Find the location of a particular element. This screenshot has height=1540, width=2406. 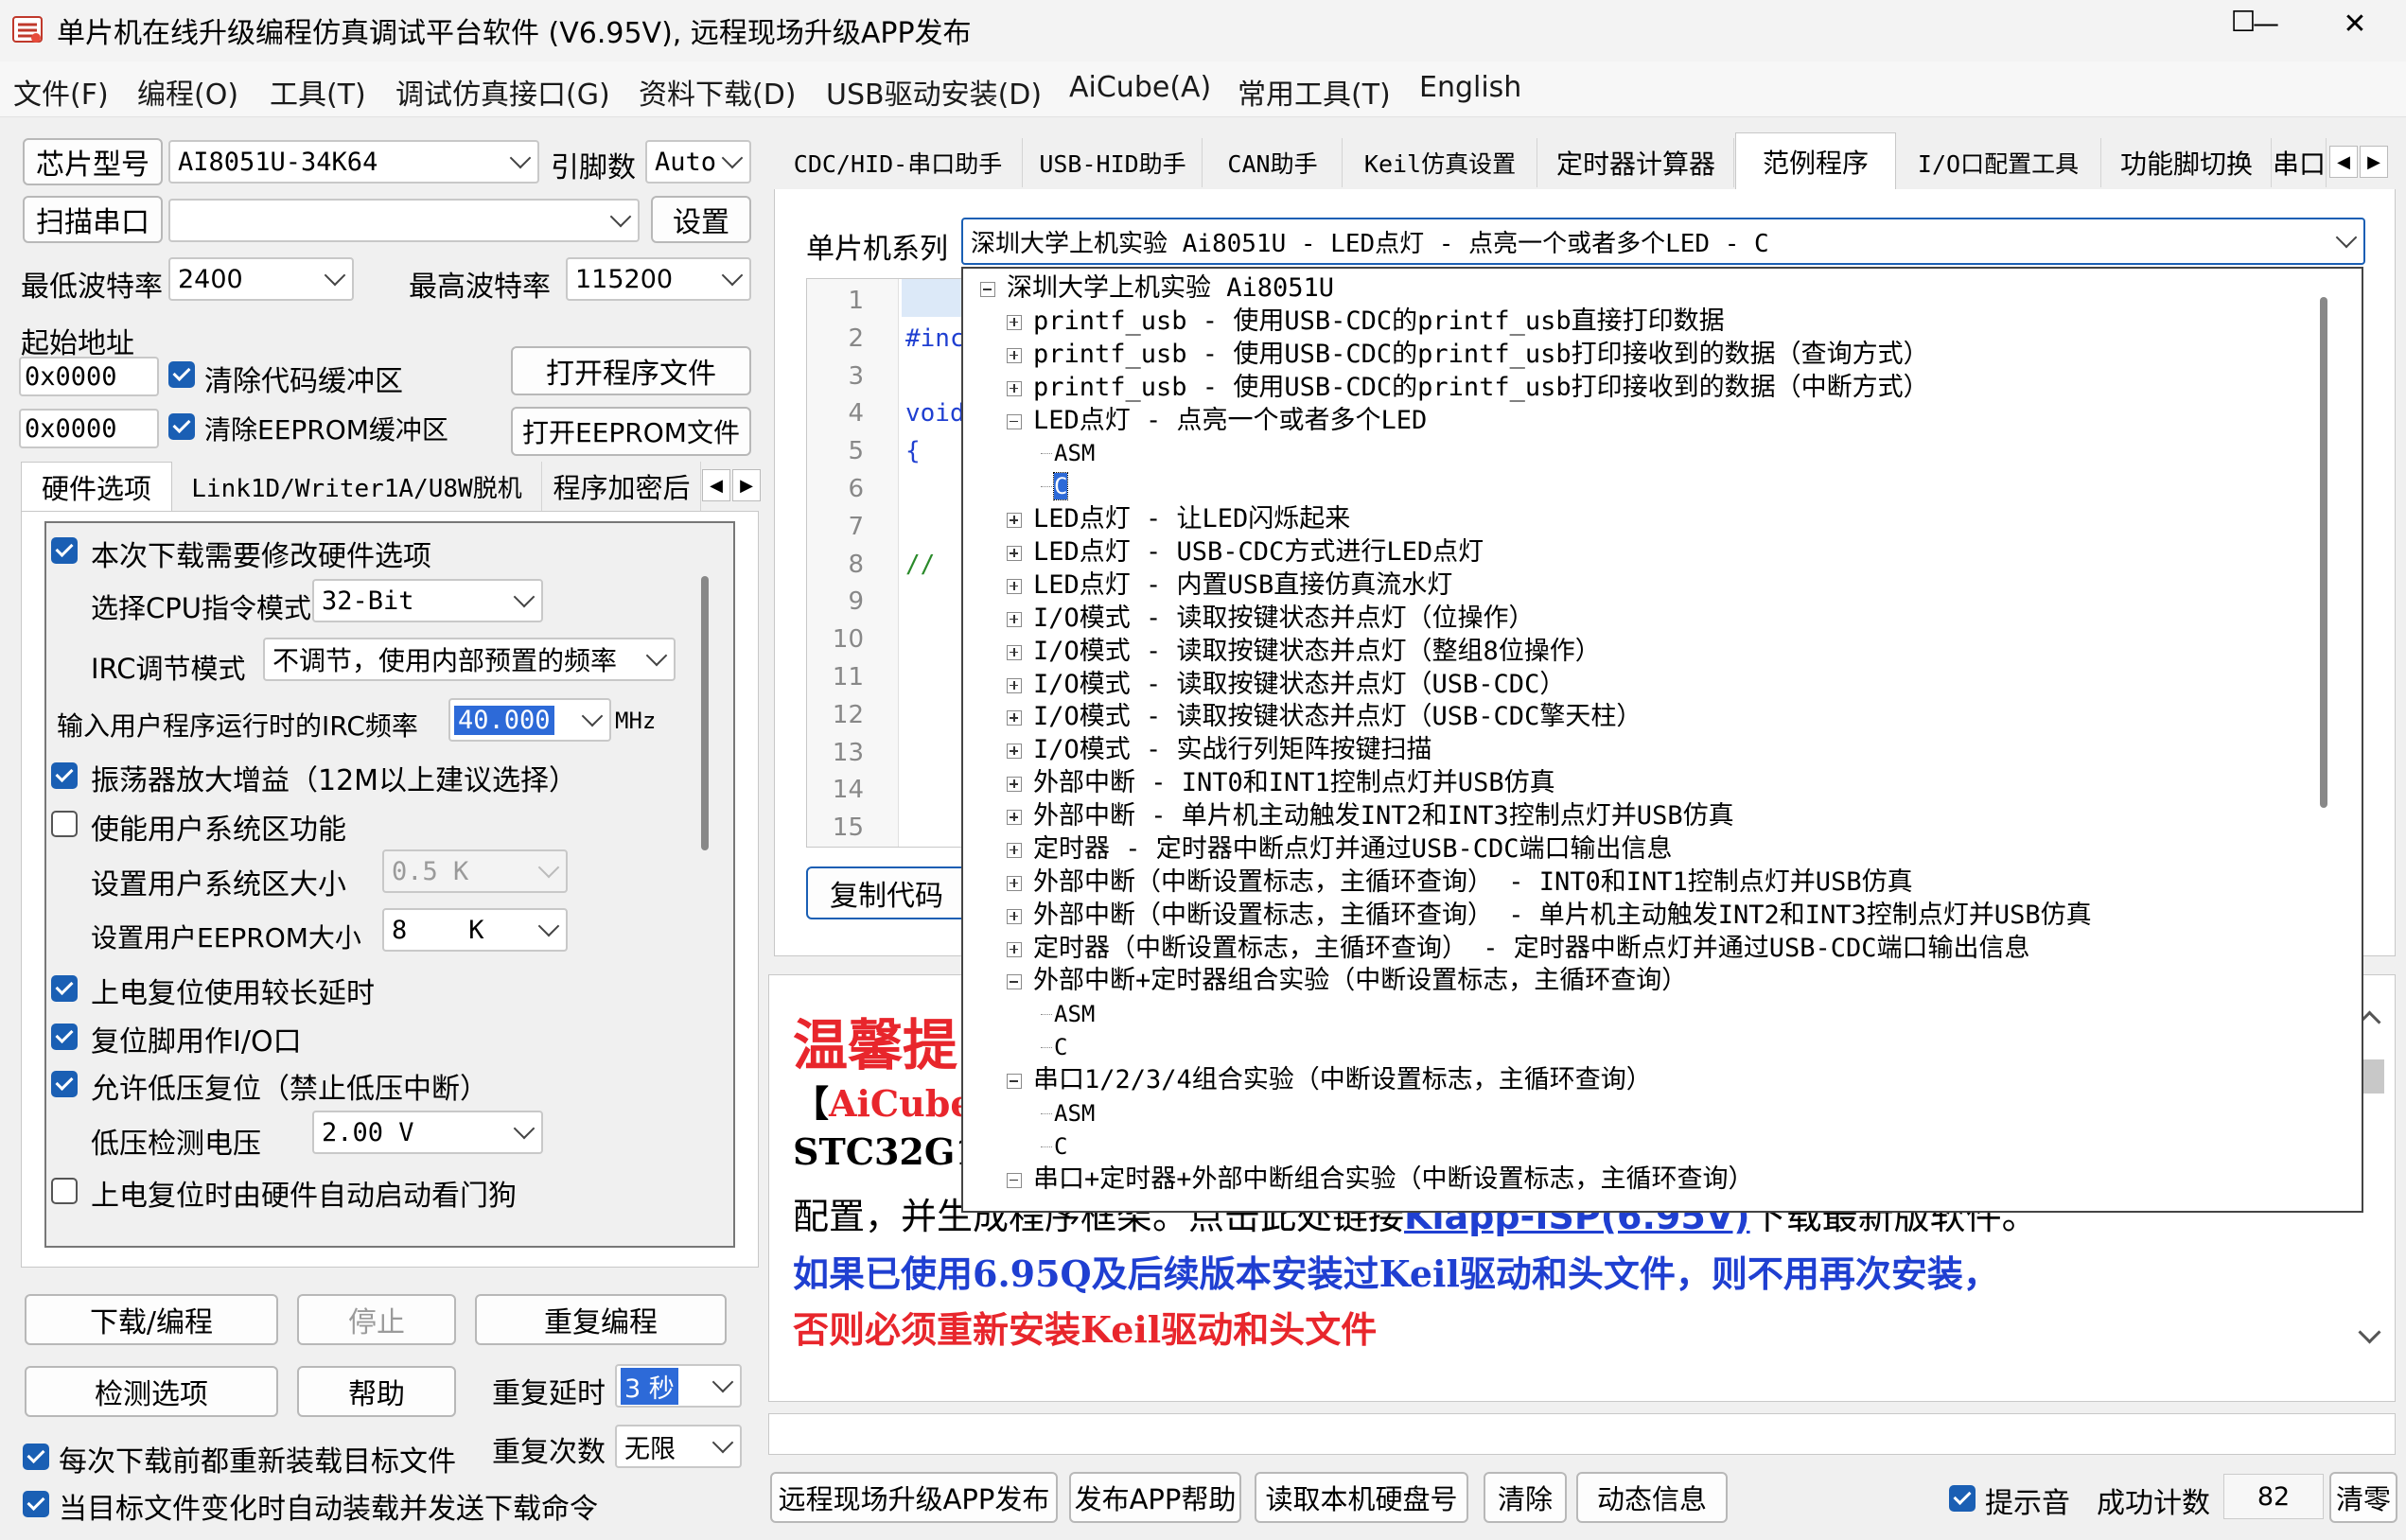

reset-count-button: 清零 is located at coordinates (2363, 1497).